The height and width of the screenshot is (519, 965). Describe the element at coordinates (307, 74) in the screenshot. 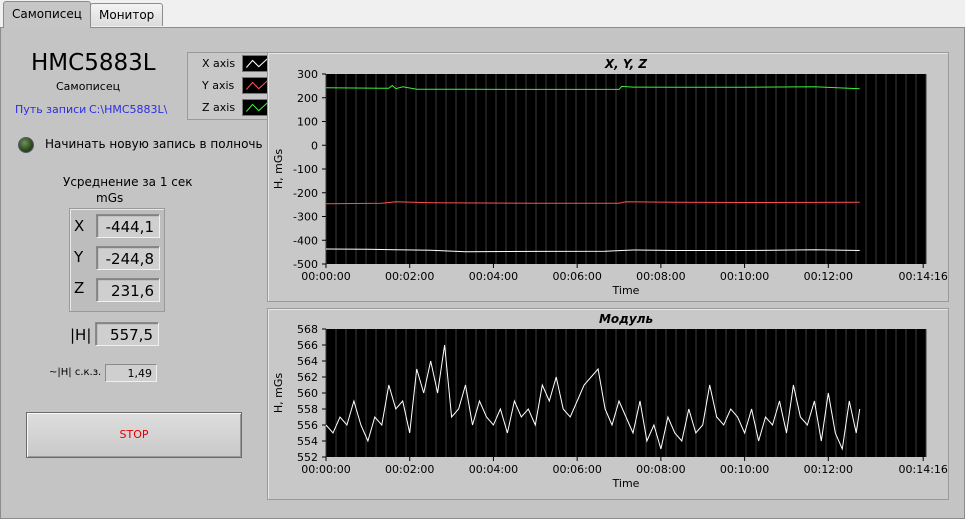

I see `y-tick-label: 300` at that location.